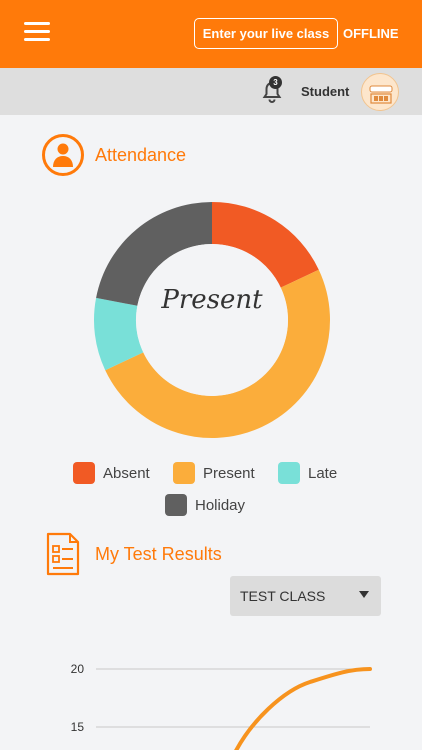 The image size is (422, 750). What do you see at coordinates (229, 473) in the screenshot?
I see `legend-label-present: Present` at bounding box center [229, 473].